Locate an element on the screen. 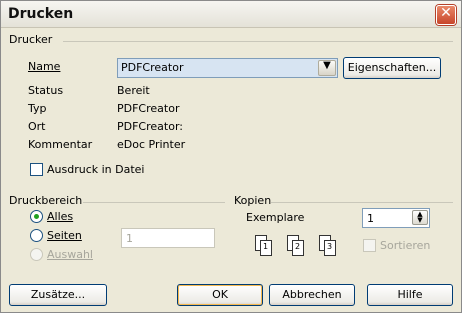 This screenshot has height=313, width=462. range-pages-radio is located at coordinates (36, 235).